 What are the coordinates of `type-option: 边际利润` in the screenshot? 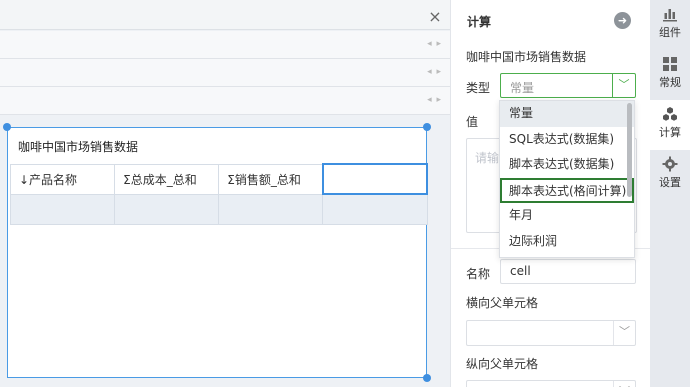 It's located at (567, 242).